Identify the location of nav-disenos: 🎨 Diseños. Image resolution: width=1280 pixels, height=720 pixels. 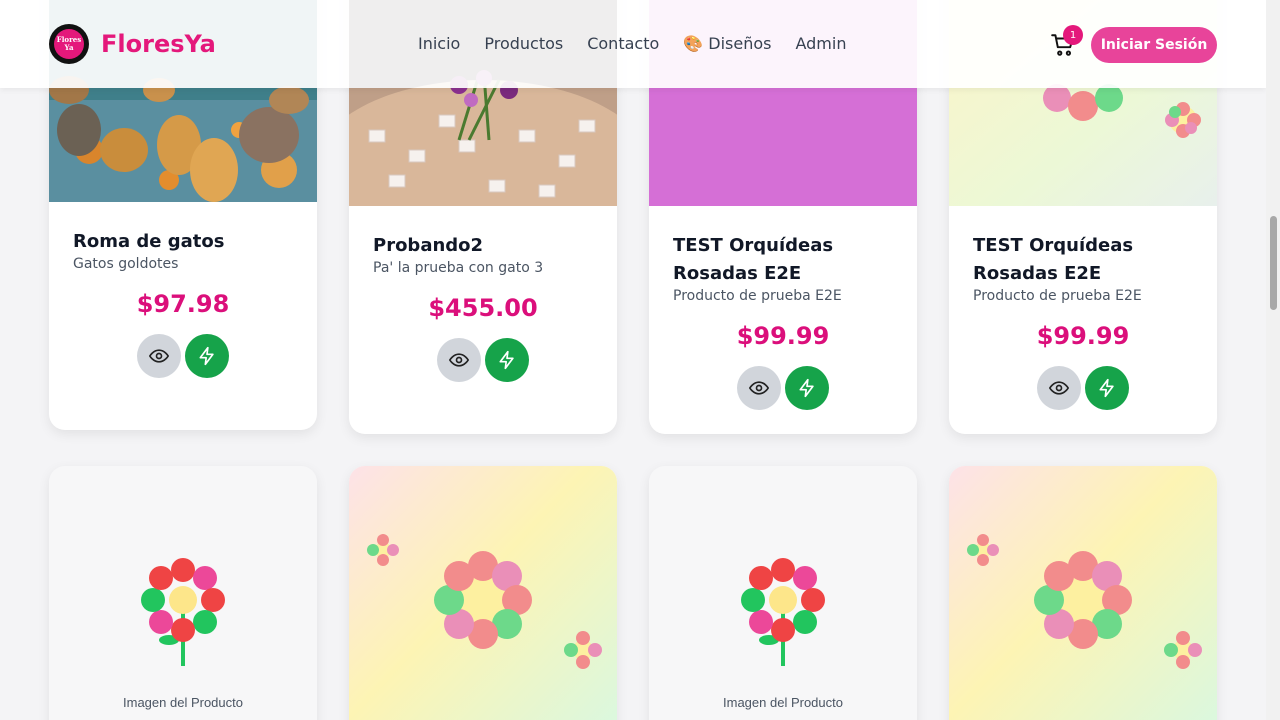
(727, 43).